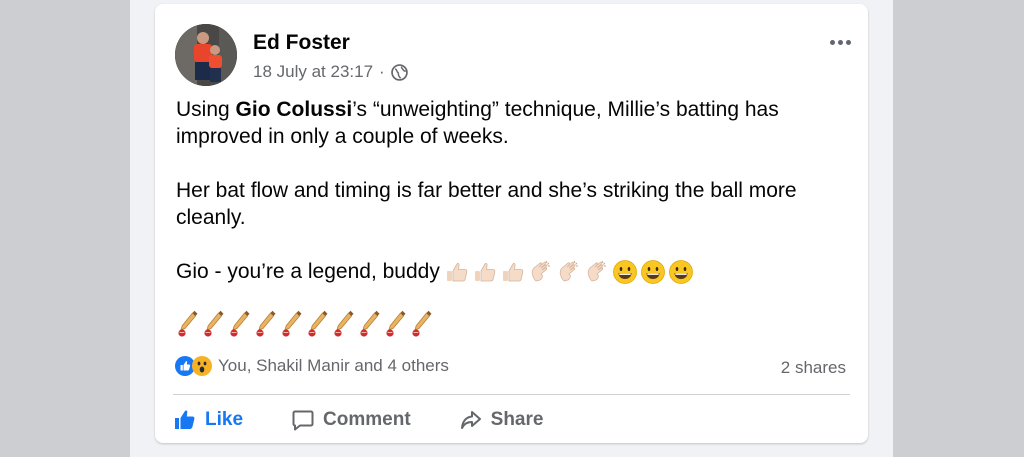 The height and width of the screenshot is (457, 1024). Describe the element at coordinates (305, 324) in the screenshot. I see `cricket-bats-row` at that location.